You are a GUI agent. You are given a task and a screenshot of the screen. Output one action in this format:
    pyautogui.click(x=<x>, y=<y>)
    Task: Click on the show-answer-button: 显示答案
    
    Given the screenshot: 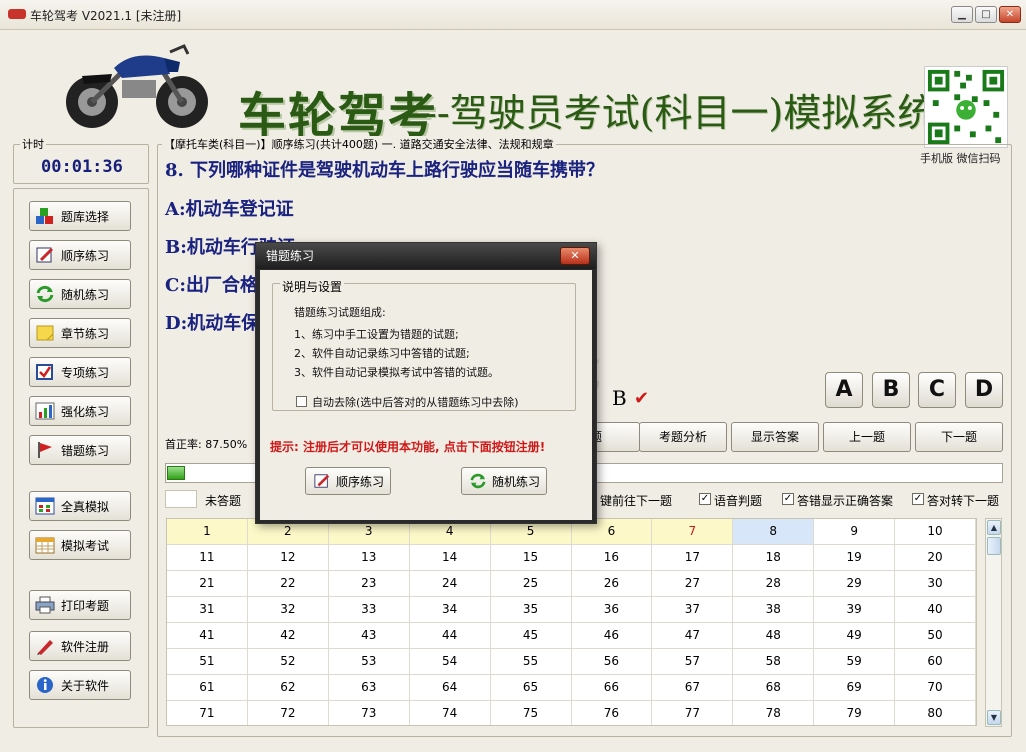 What is the action you would take?
    pyautogui.click(x=775, y=437)
    